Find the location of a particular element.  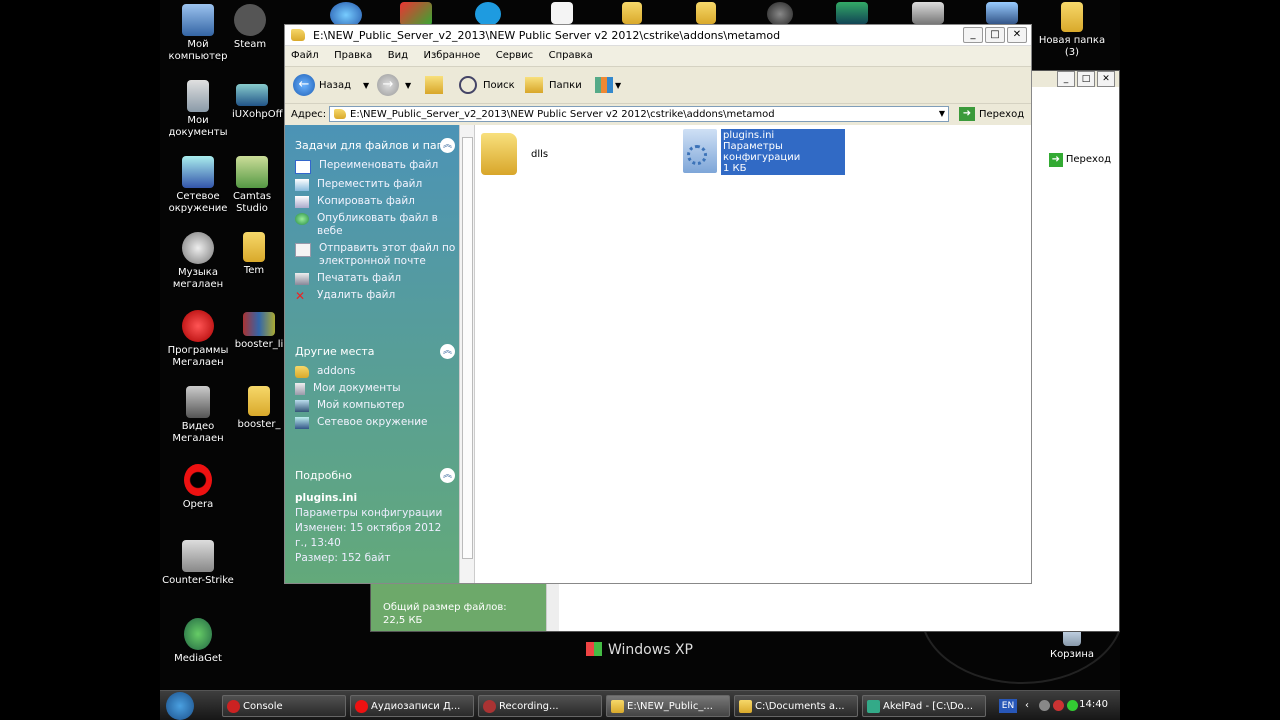

desktop-icon-camtasia: Camtas Studio is located at coordinates (252, 185).